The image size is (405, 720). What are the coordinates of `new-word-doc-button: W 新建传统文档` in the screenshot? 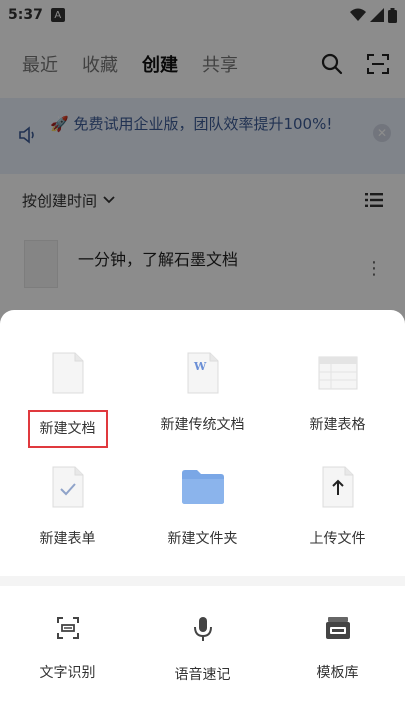 It's located at (202, 391).